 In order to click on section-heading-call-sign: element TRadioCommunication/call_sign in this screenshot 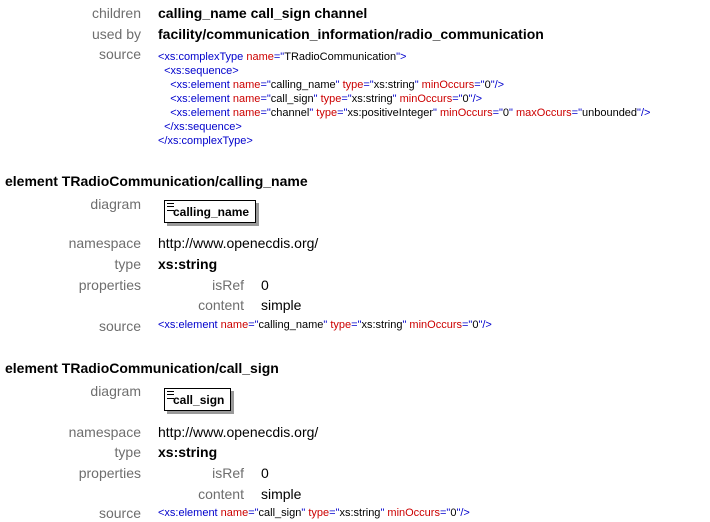, I will do `click(142, 368)`.